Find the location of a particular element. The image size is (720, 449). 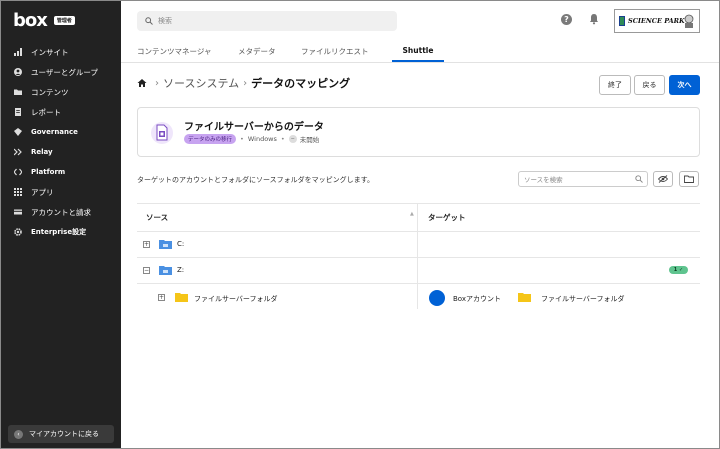

sidebar-item-relay: Relay is located at coordinates (61, 152).